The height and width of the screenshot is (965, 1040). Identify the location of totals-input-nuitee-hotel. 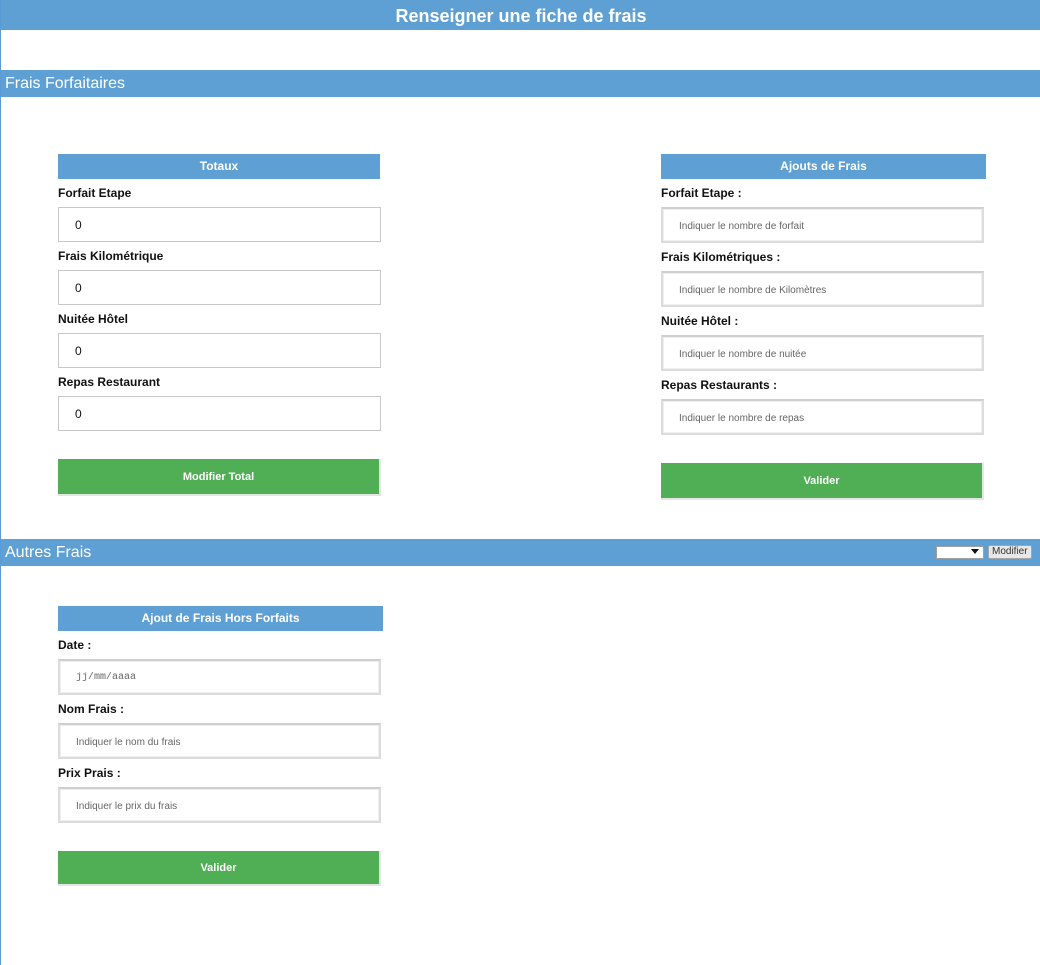
(219, 350).